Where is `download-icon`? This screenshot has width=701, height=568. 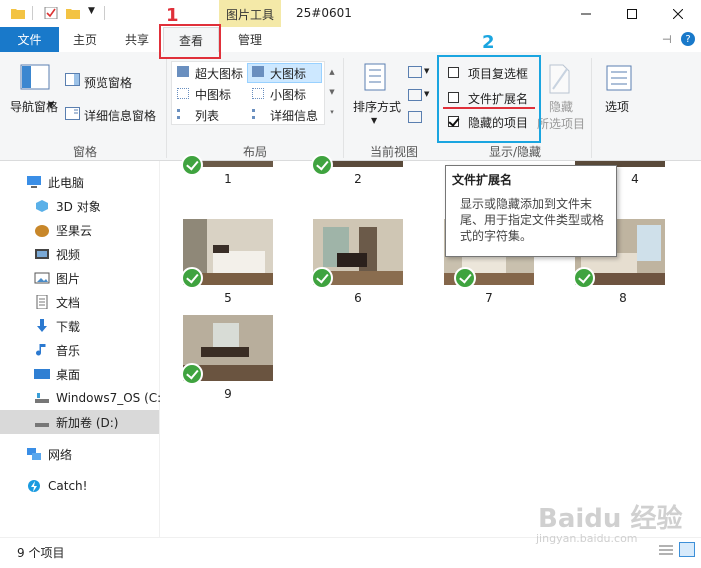
download-icon is located at coordinates (42, 326).